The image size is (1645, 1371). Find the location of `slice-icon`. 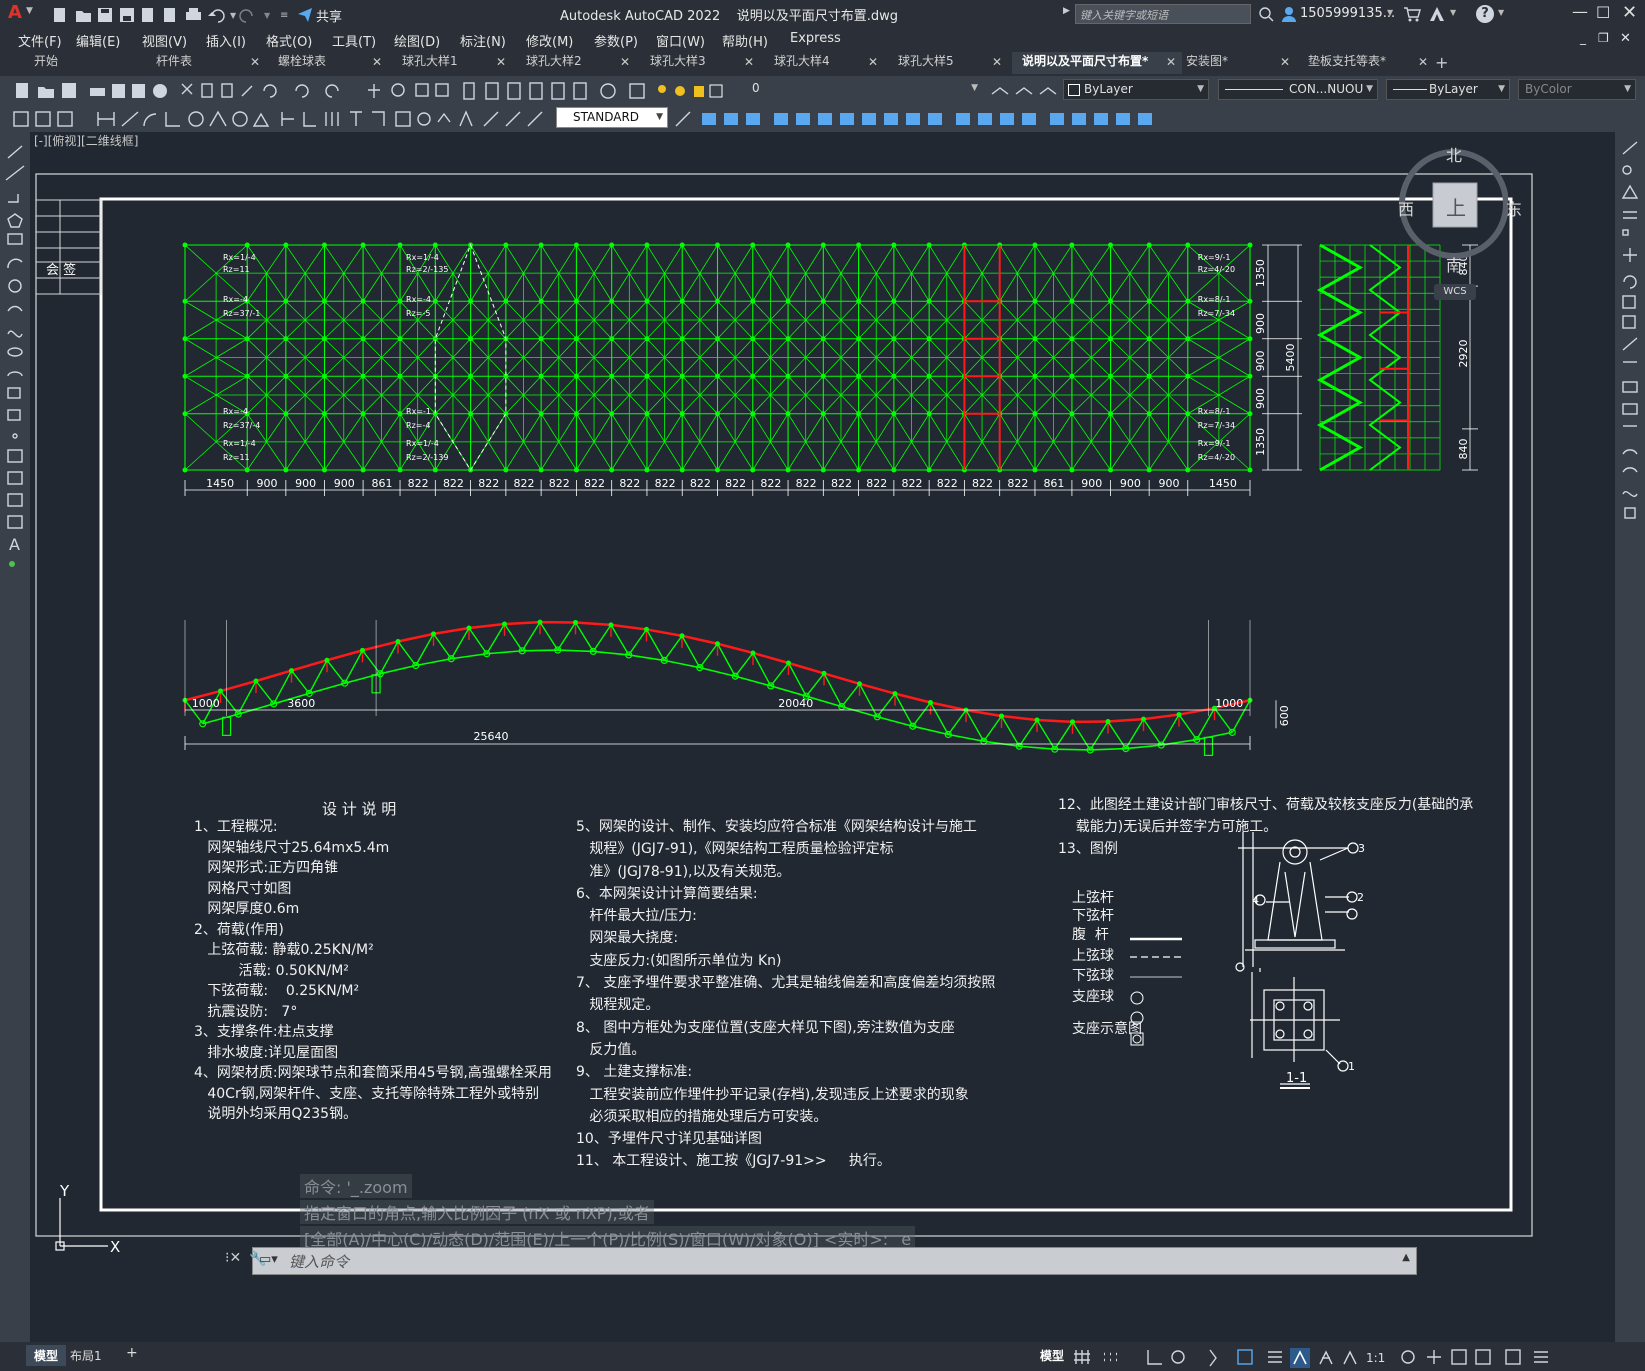

slice-icon is located at coordinates (1007, 119).